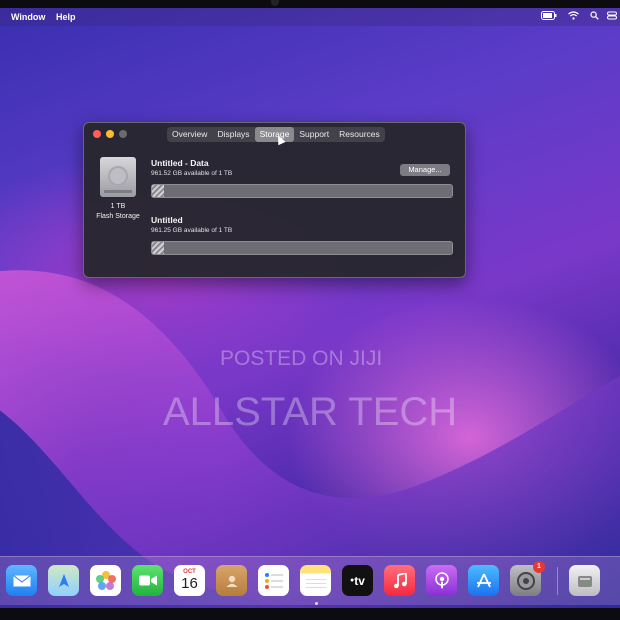  I want to click on calendar-icon: OCT 16, so click(189, 580).